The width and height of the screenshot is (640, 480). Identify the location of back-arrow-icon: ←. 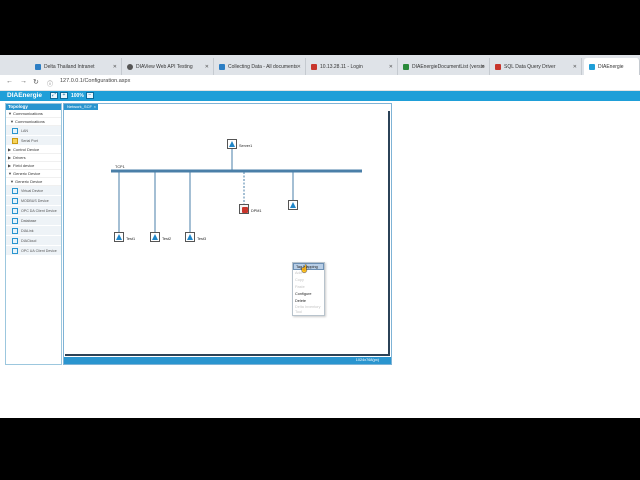
(9, 81).